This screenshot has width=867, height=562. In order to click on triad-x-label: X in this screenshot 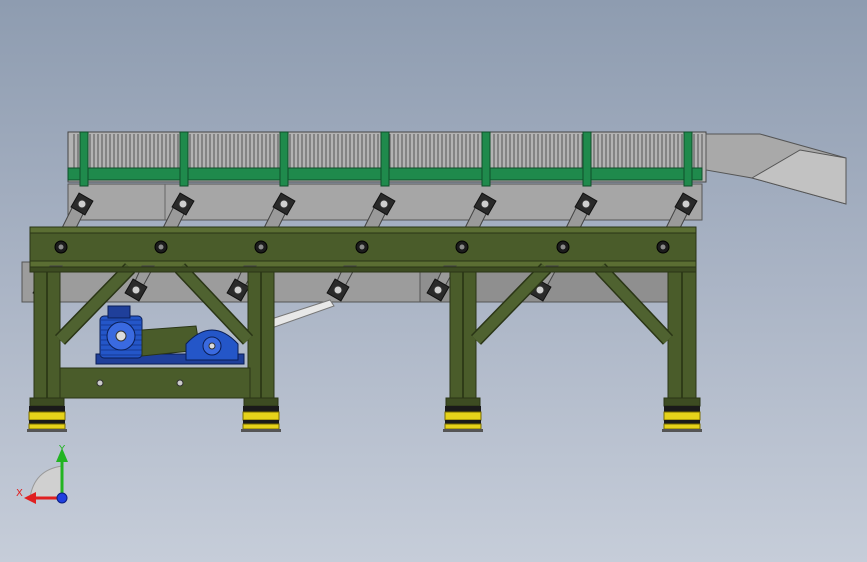, I will do `click(19, 493)`.